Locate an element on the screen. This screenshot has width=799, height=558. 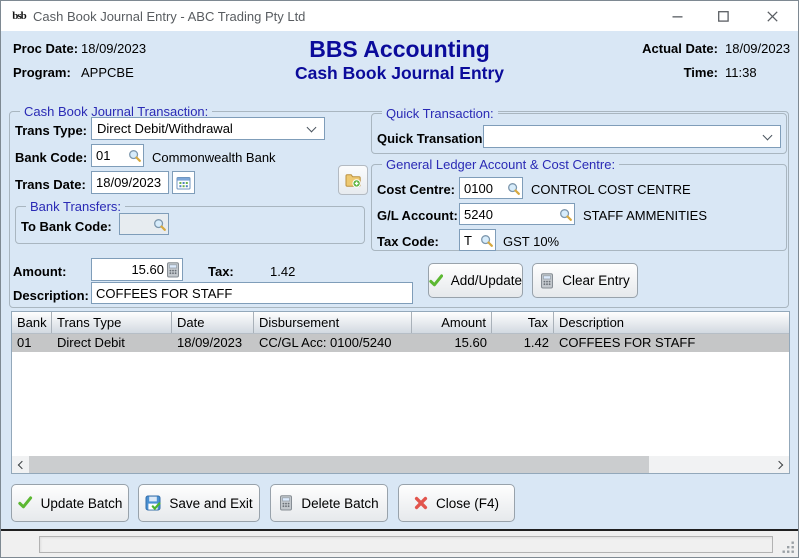
horizontal-scrollbar is located at coordinates (400, 464).